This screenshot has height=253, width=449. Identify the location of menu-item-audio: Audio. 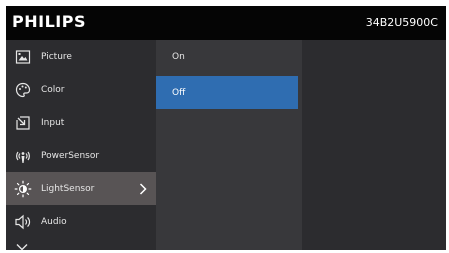
(81, 221).